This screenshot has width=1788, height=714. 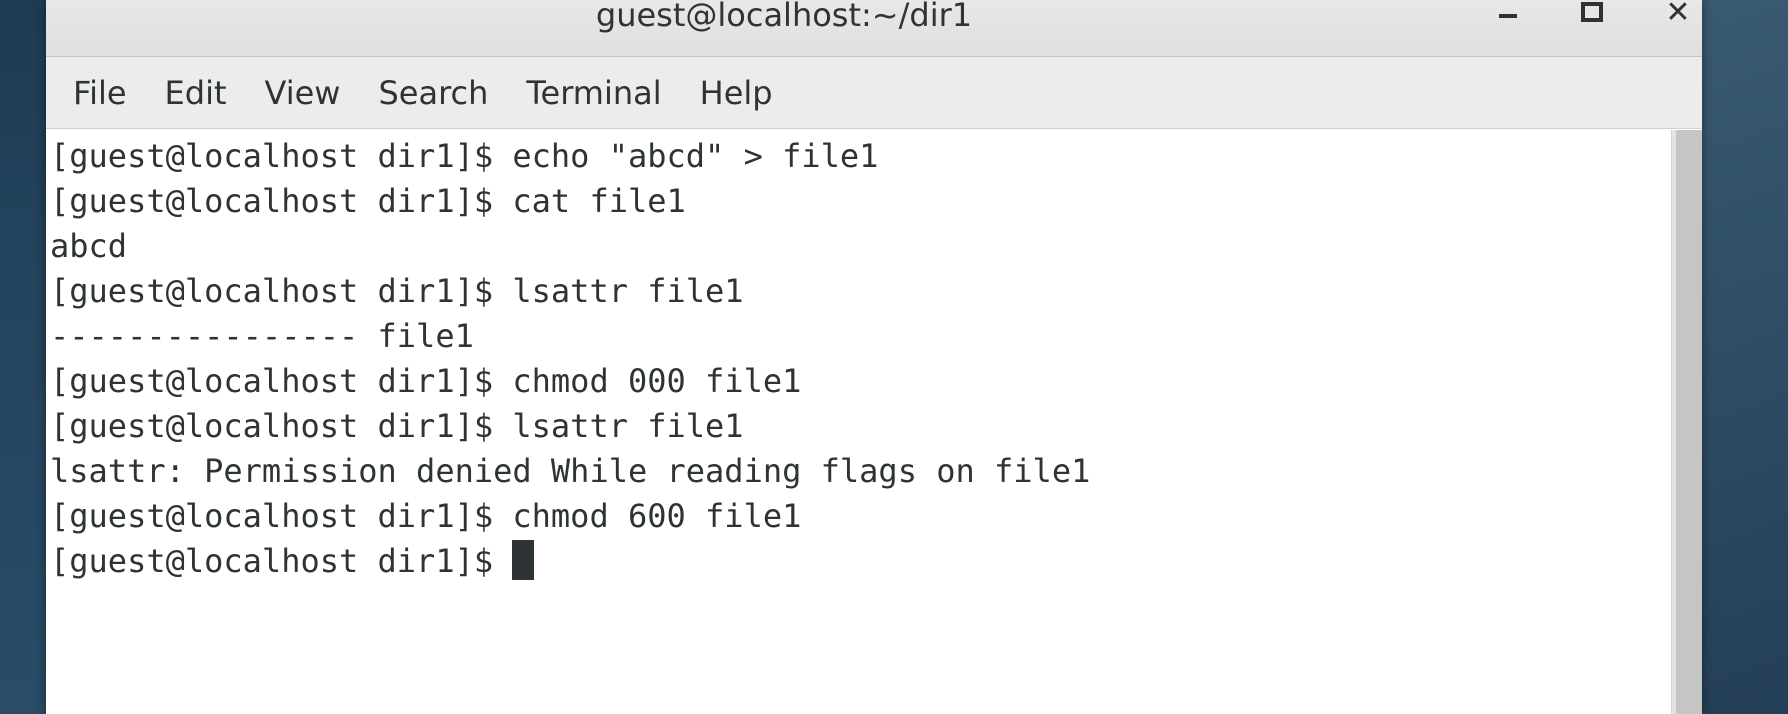 I want to click on terminal-line: [guest@localhost dir1]$ chmod 000 file1, so click(x=426, y=381).